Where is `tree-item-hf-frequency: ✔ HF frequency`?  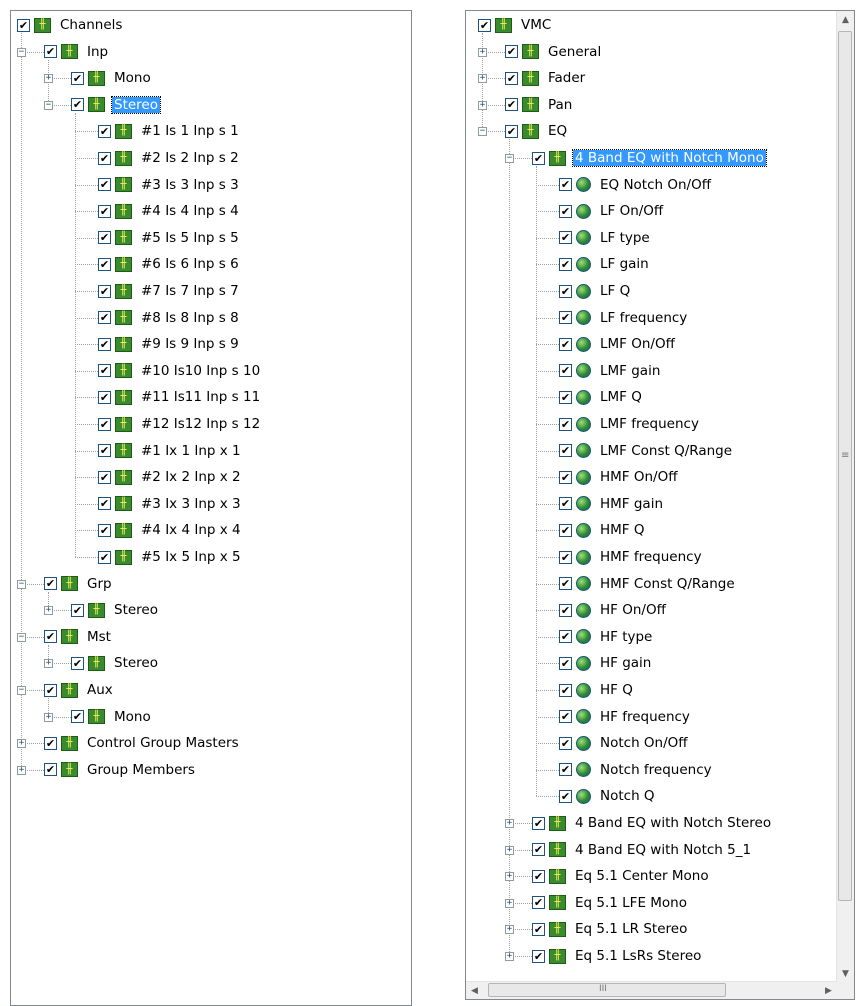
tree-item-hf-frequency: ✔ HF frequency is located at coordinates (625, 717).